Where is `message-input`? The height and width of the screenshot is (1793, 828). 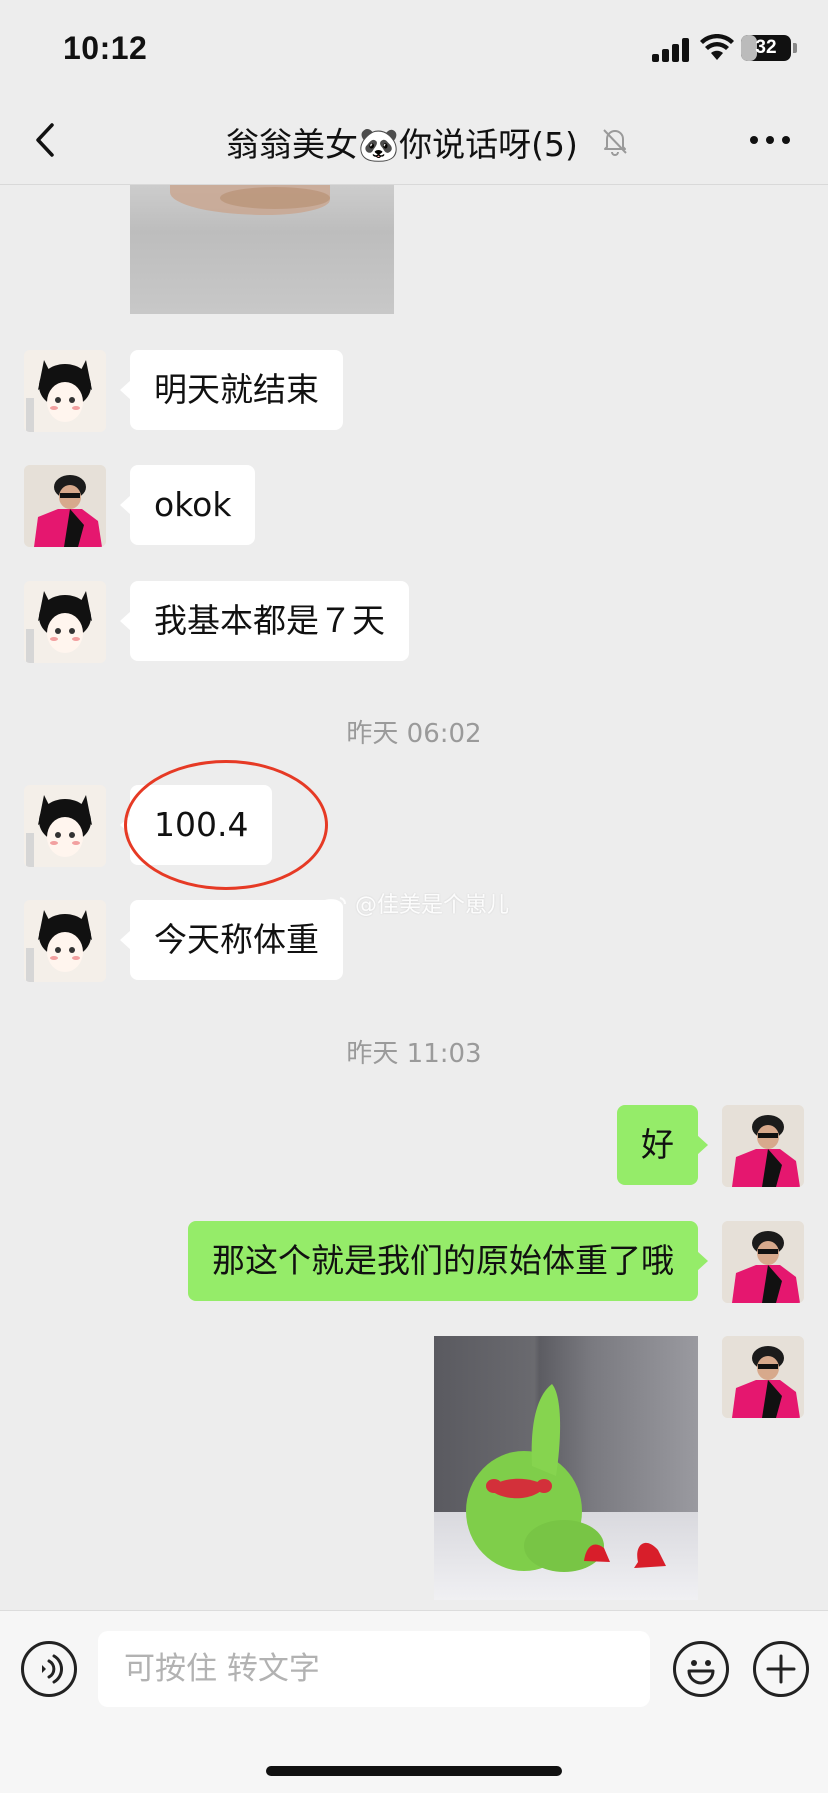 message-input is located at coordinates (374, 1669).